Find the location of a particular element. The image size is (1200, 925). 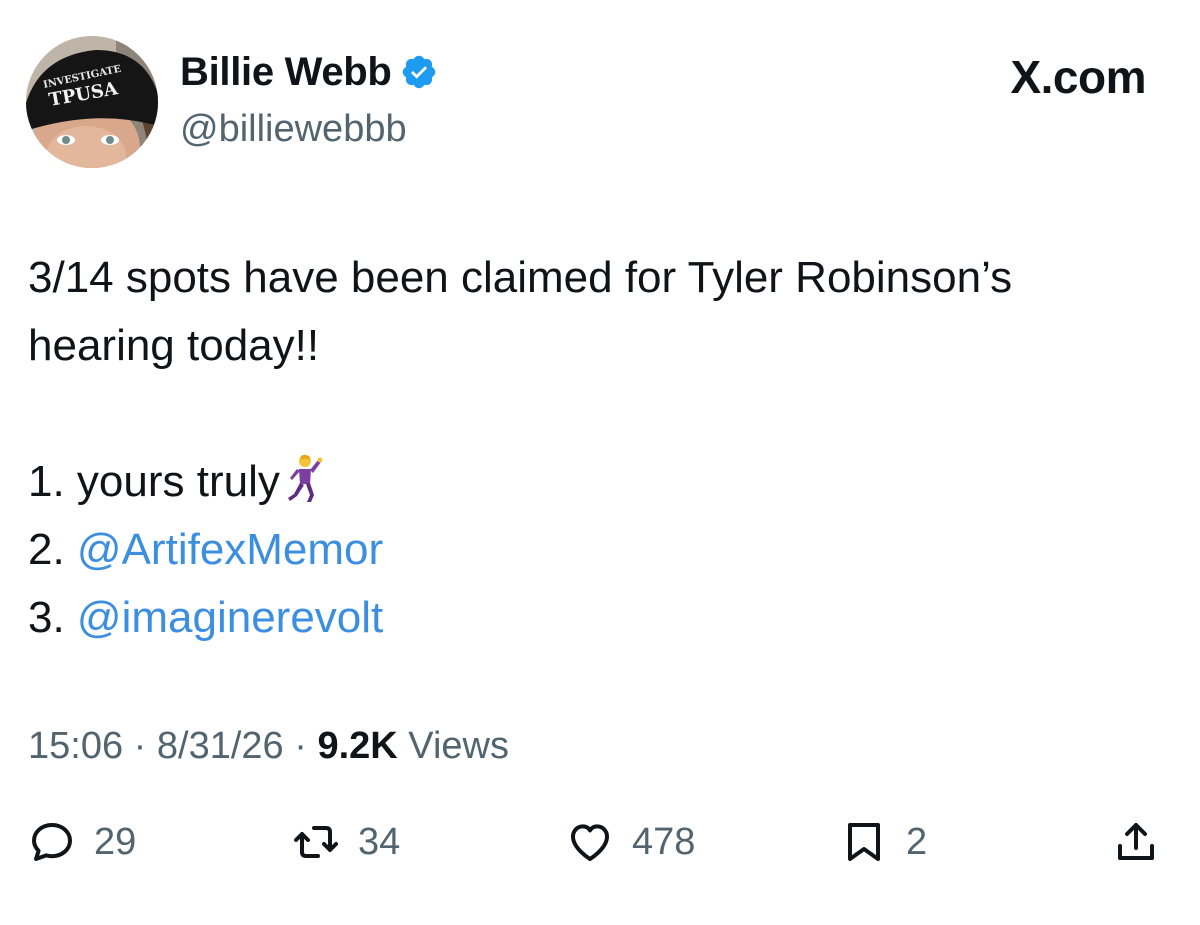

repost-count: 34 is located at coordinates (379, 841).